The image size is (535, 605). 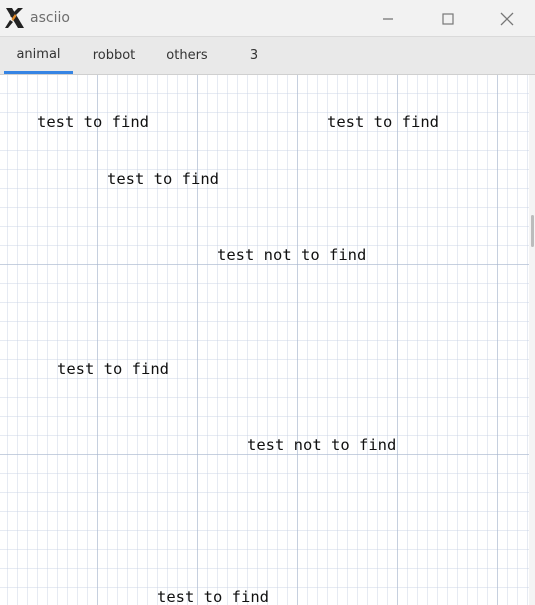 I want to click on x-logo-icon, so click(x=14, y=18).